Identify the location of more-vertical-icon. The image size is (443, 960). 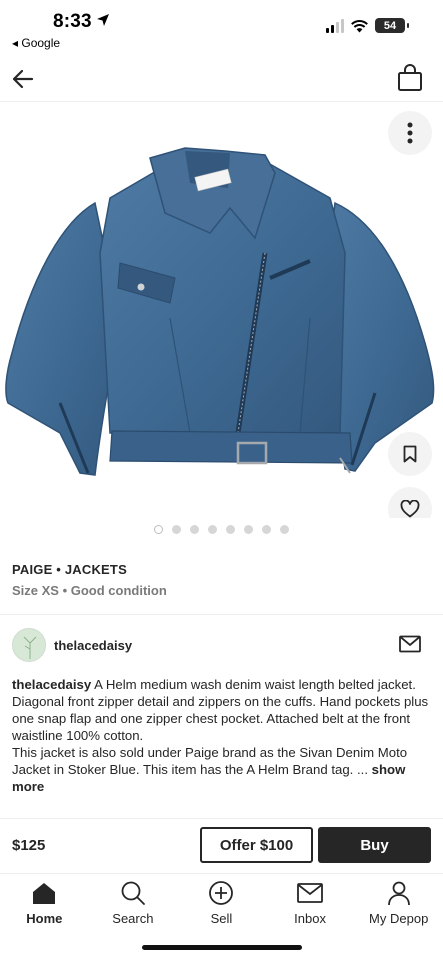
(410, 133).